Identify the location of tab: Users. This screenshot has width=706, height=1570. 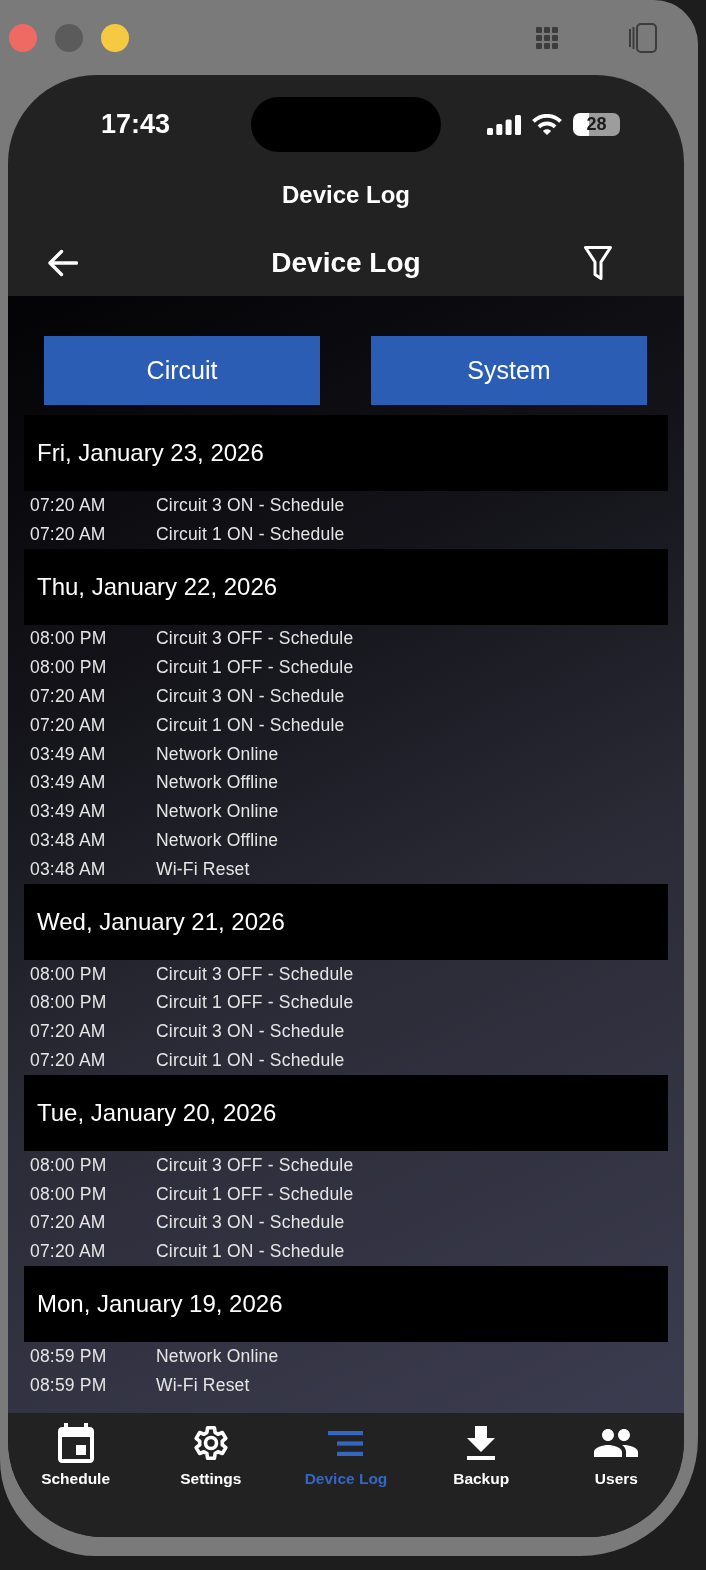
(616, 1450).